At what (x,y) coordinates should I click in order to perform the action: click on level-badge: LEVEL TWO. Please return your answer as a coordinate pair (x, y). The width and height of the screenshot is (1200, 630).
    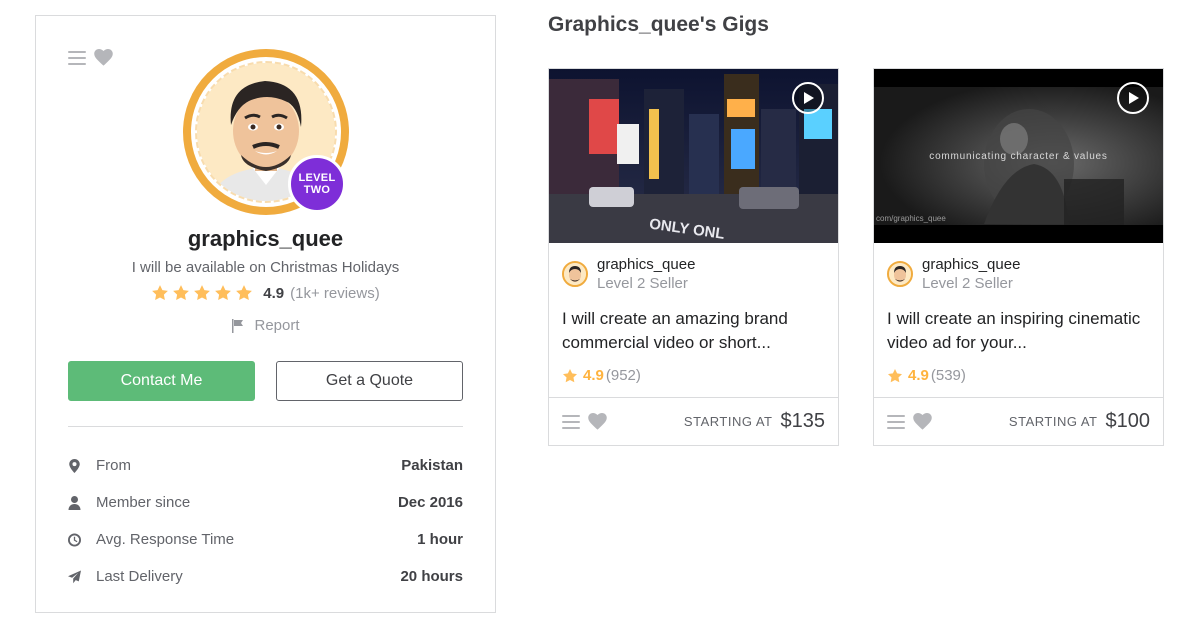
    Looking at the image, I should click on (317, 184).